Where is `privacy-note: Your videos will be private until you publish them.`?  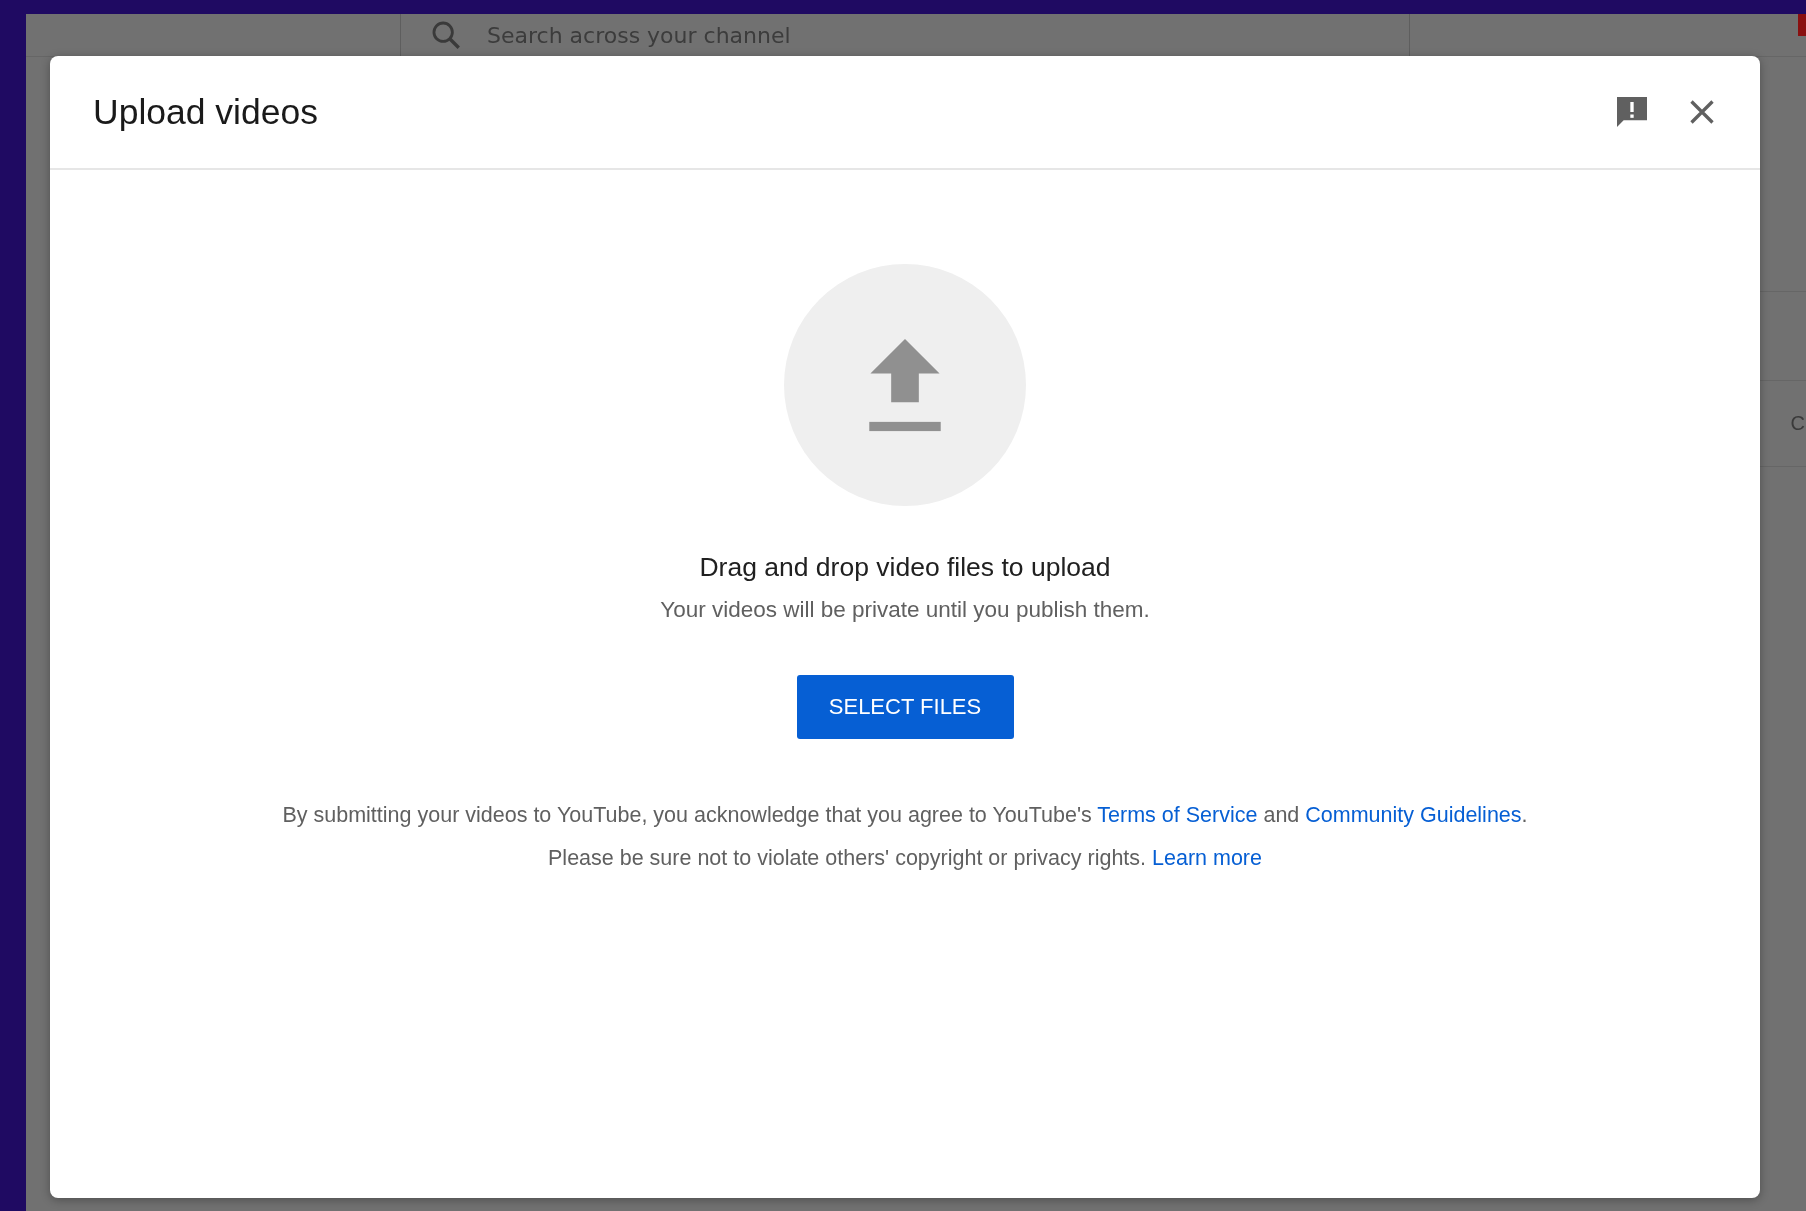
privacy-note: Your videos will be private until you publish them. is located at coordinates (905, 610).